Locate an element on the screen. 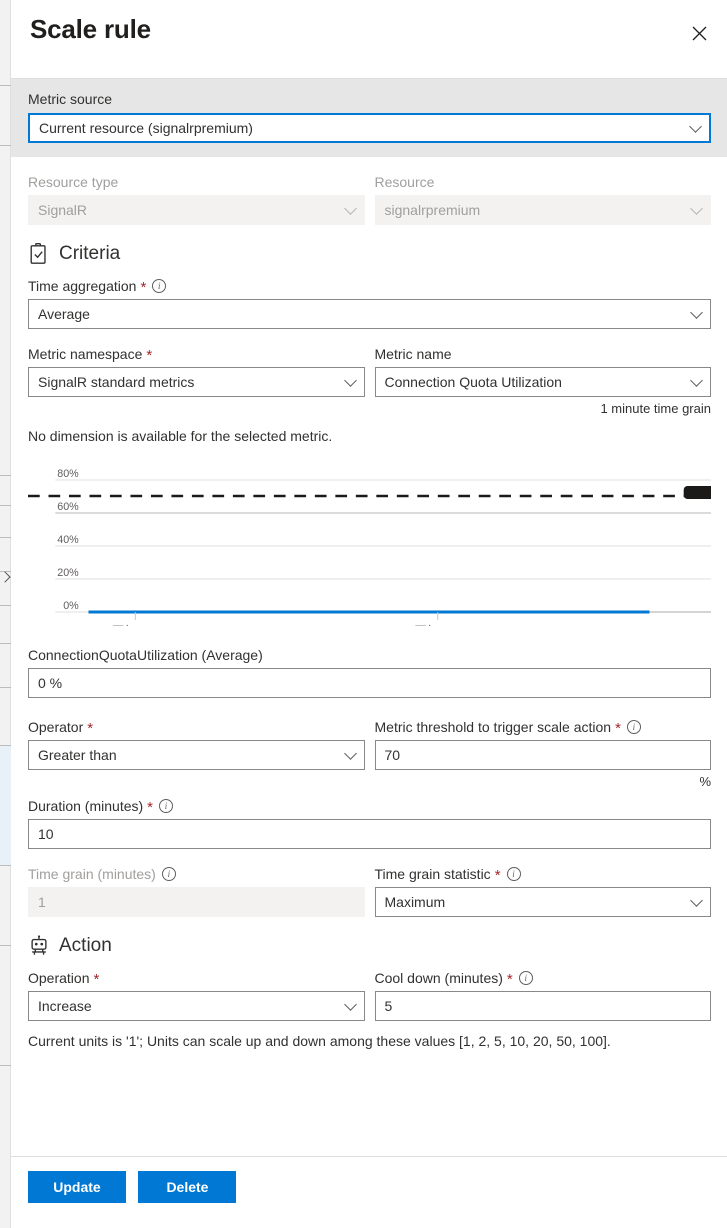  metric-value-field: ConnectionQuotaUtilization (Average) 0 % is located at coordinates (369, 672).